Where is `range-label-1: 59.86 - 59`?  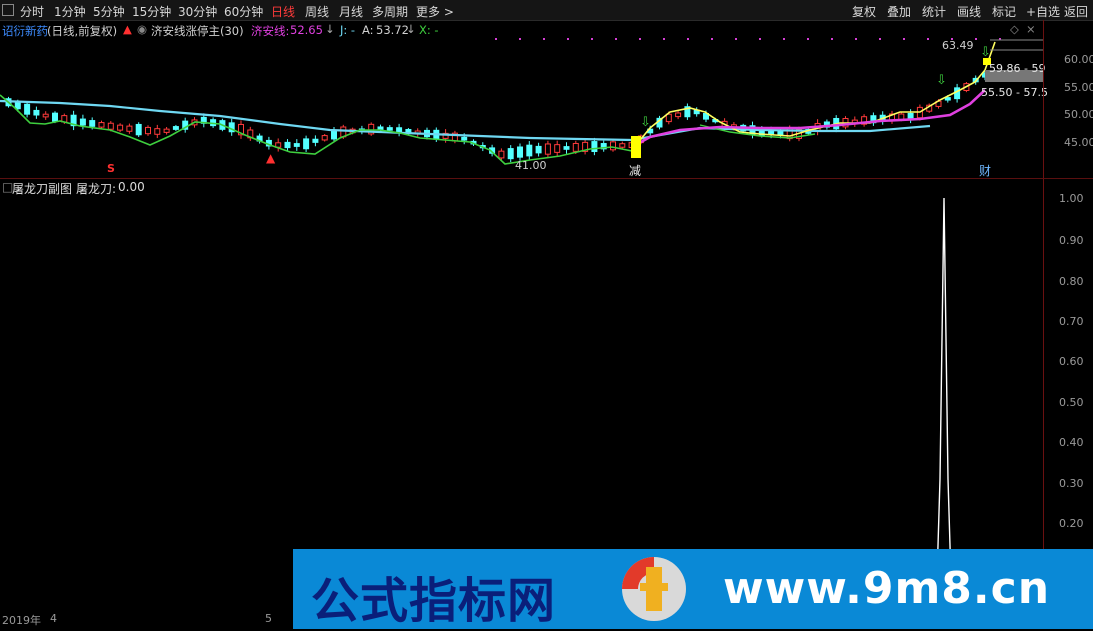
range-label-1: 59.86 - 59 is located at coordinates (1017, 68).